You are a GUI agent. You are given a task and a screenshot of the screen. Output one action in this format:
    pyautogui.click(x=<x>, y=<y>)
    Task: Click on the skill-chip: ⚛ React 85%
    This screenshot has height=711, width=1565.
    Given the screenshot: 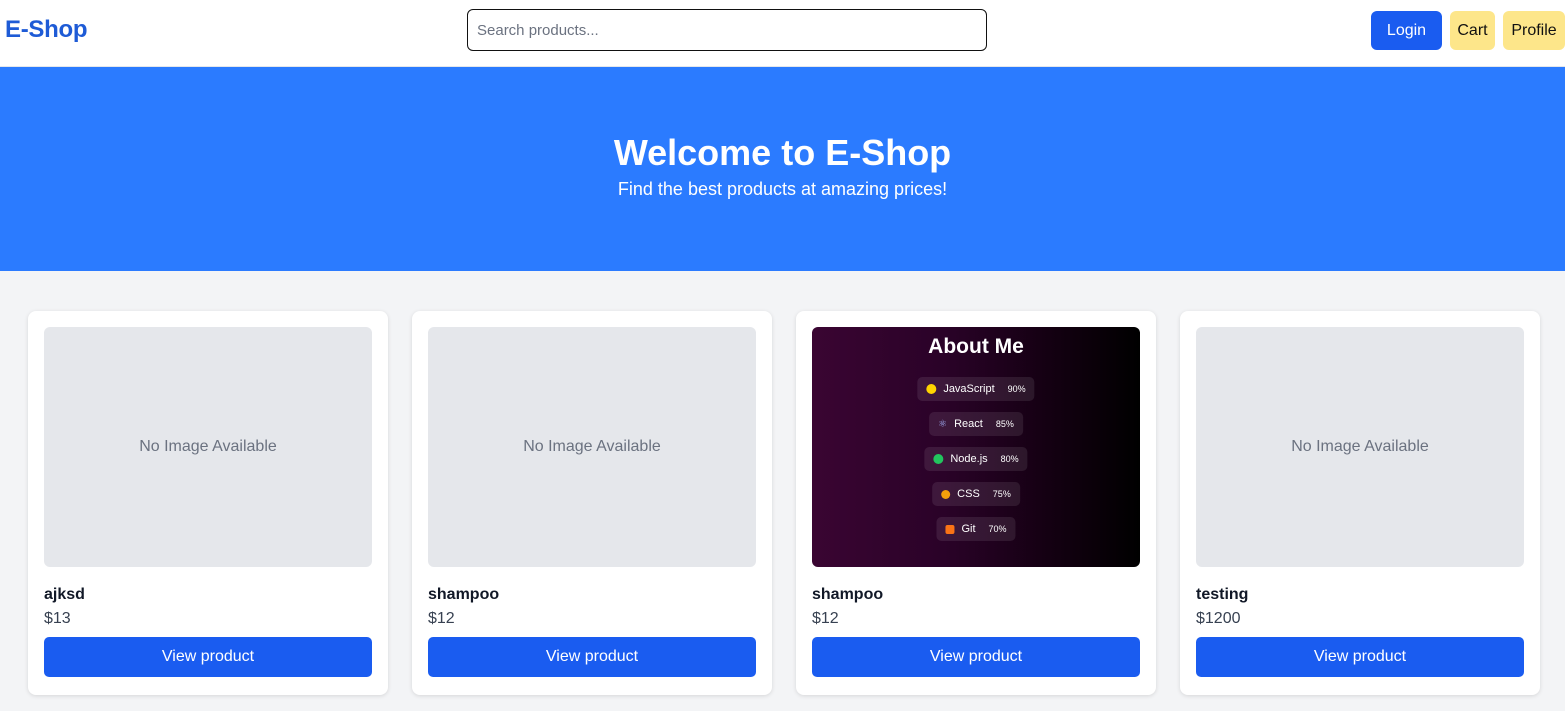 What is the action you would take?
    pyautogui.click(x=976, y=424)
    